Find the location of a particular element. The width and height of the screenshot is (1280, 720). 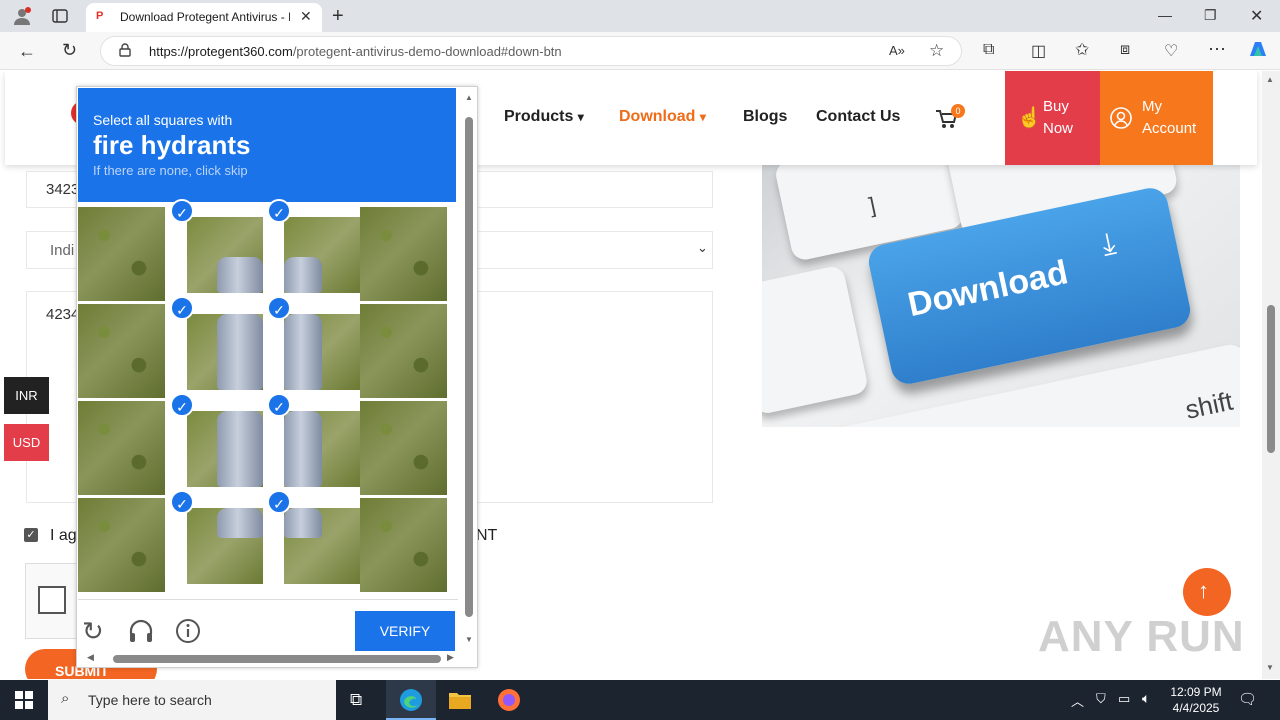

split-screen-icon: ◫ is located at coordinates (1038, 51).